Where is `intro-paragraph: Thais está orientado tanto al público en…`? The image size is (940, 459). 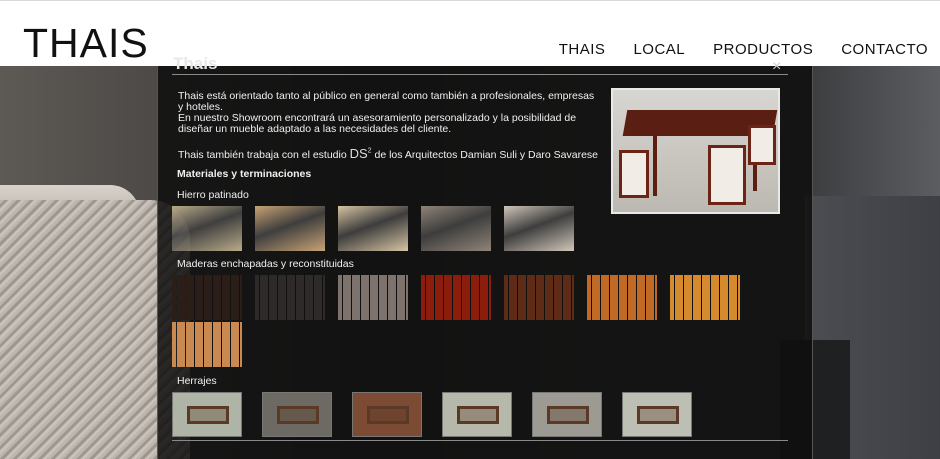 intro-paragraph: Thais está orientado tanto al público en… is located at coordinates (386, 101).